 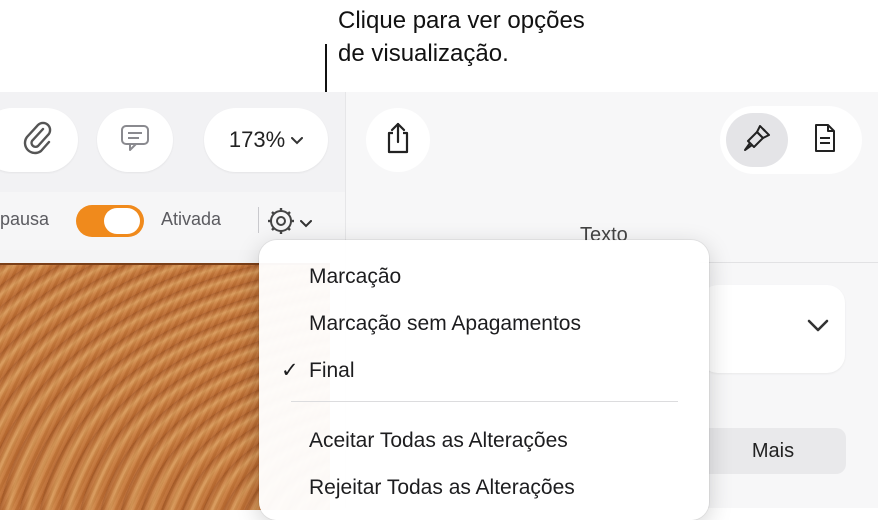 I want to click on document-tab, so click(x=825, y=140).